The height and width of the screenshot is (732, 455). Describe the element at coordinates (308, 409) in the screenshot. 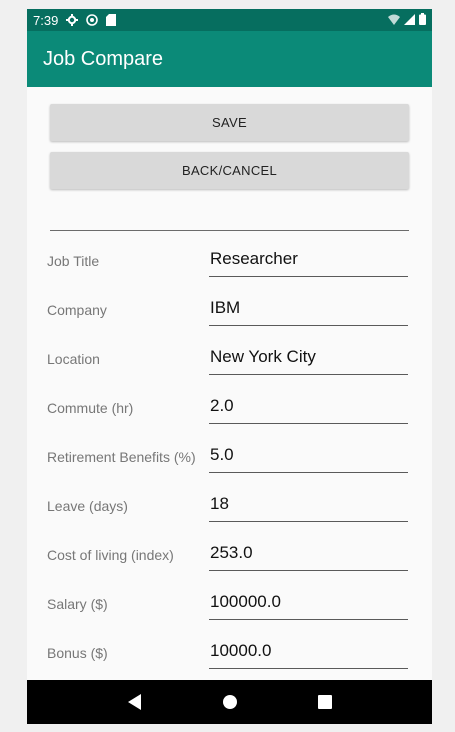

I see `commute-field: 2.0` at that location.